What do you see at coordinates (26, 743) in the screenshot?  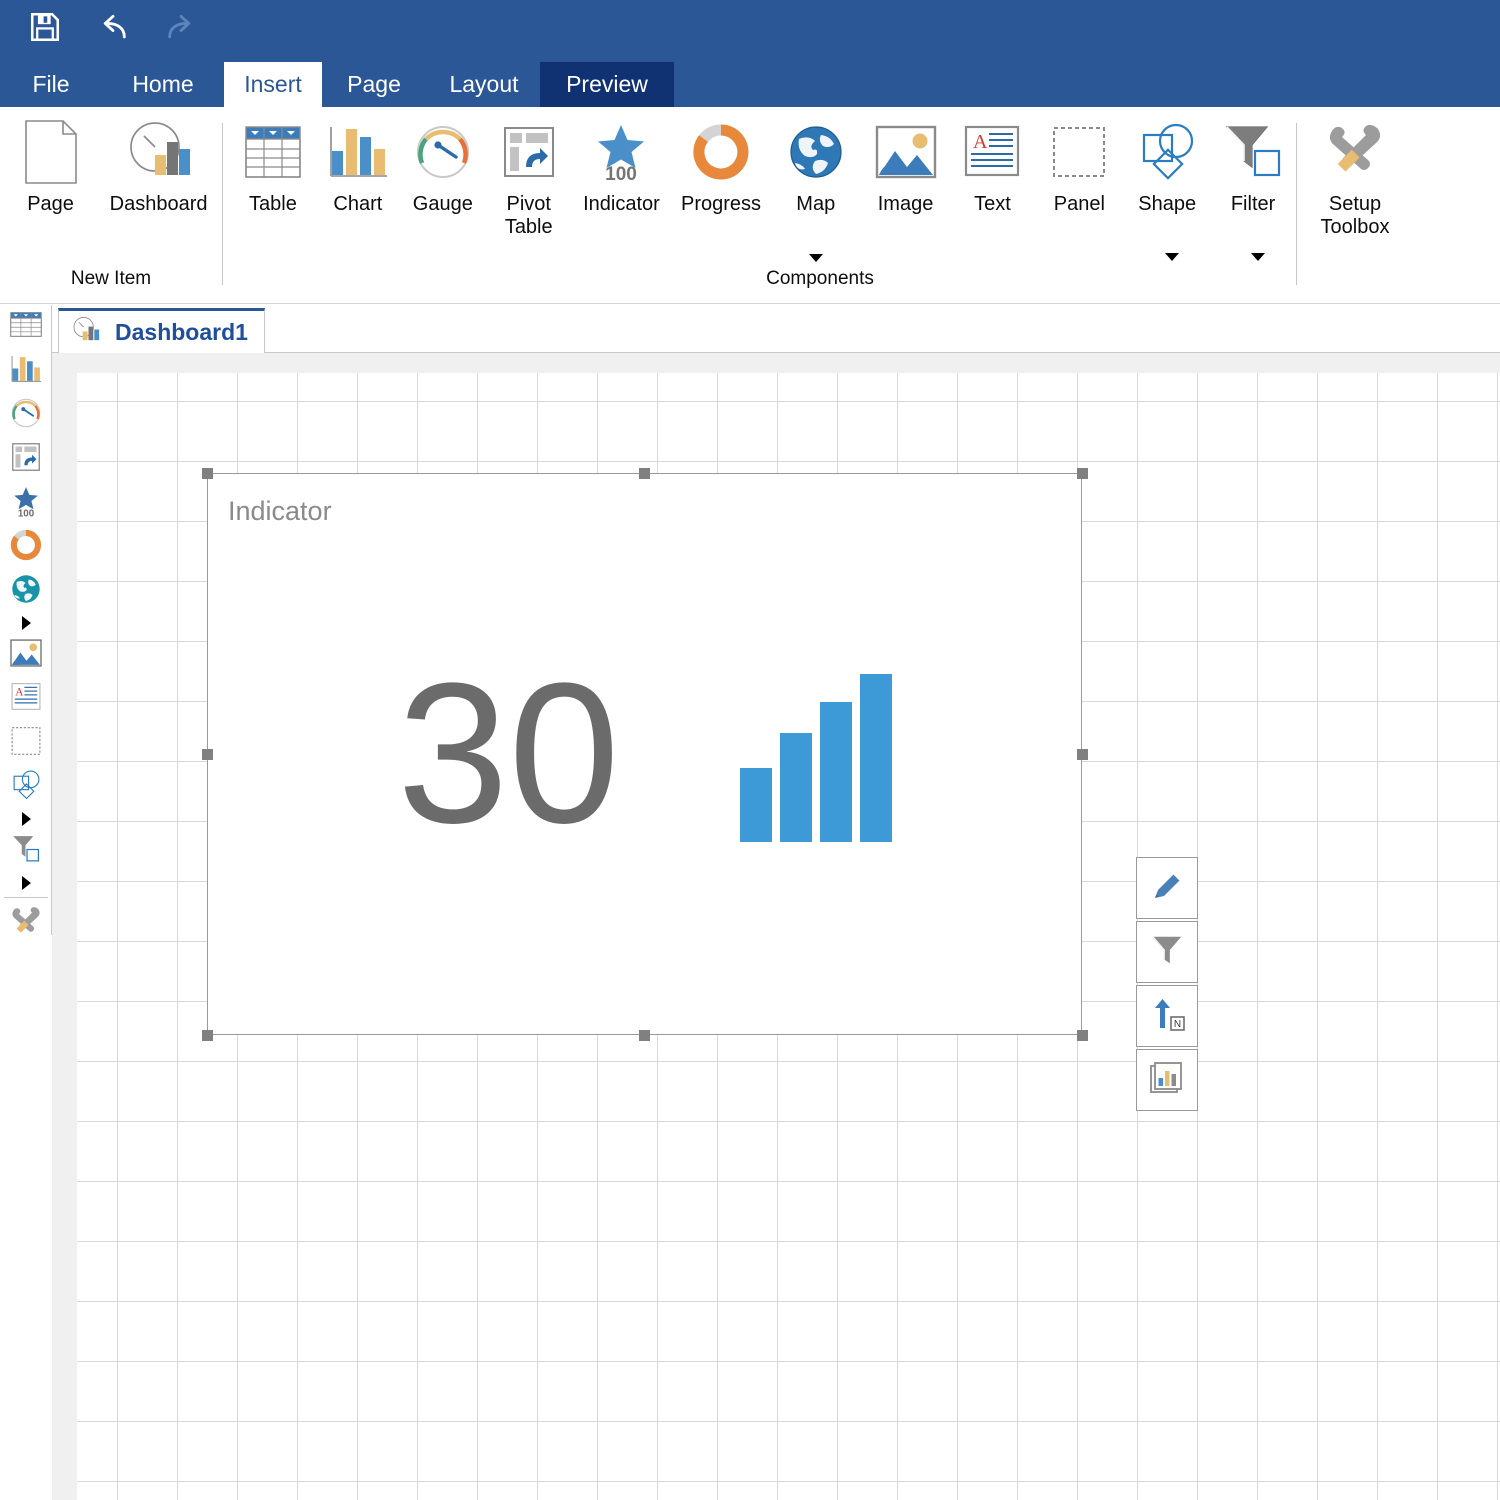 I see `sidebar-item-panel` at bounding box center [26, 743].